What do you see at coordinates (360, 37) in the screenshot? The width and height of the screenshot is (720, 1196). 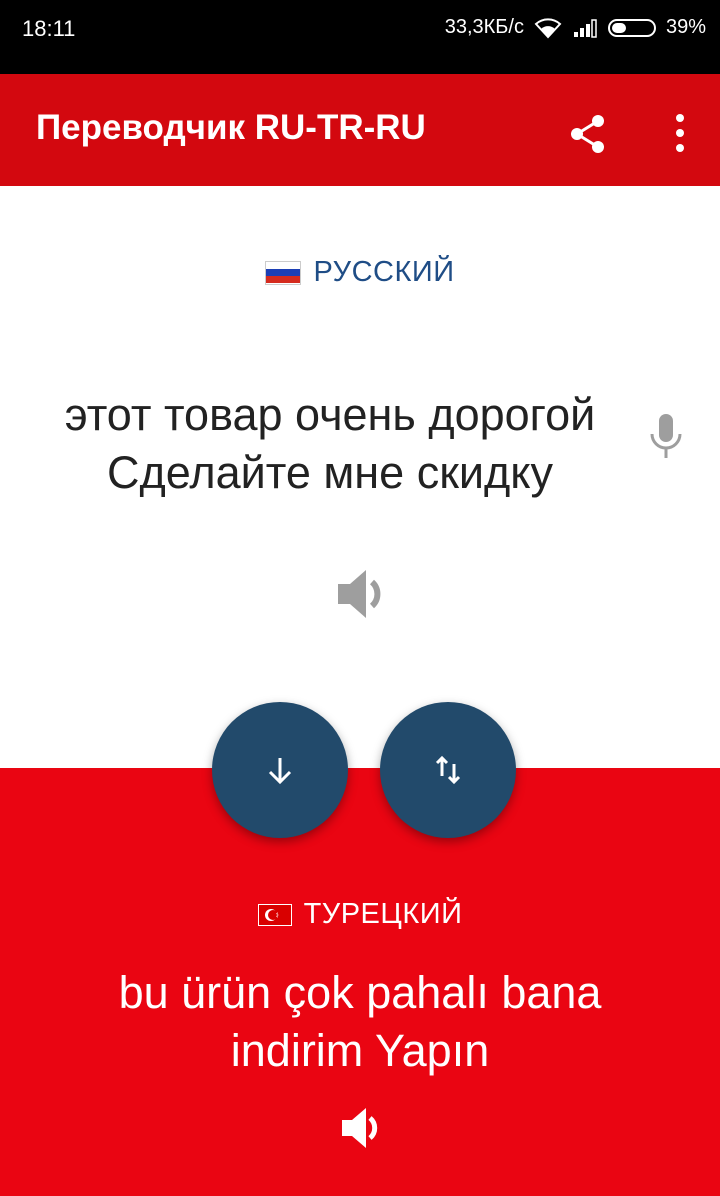 I see `status-bar: 18:11 33,3КБ/с 39%` at bounding box center [360, 37].